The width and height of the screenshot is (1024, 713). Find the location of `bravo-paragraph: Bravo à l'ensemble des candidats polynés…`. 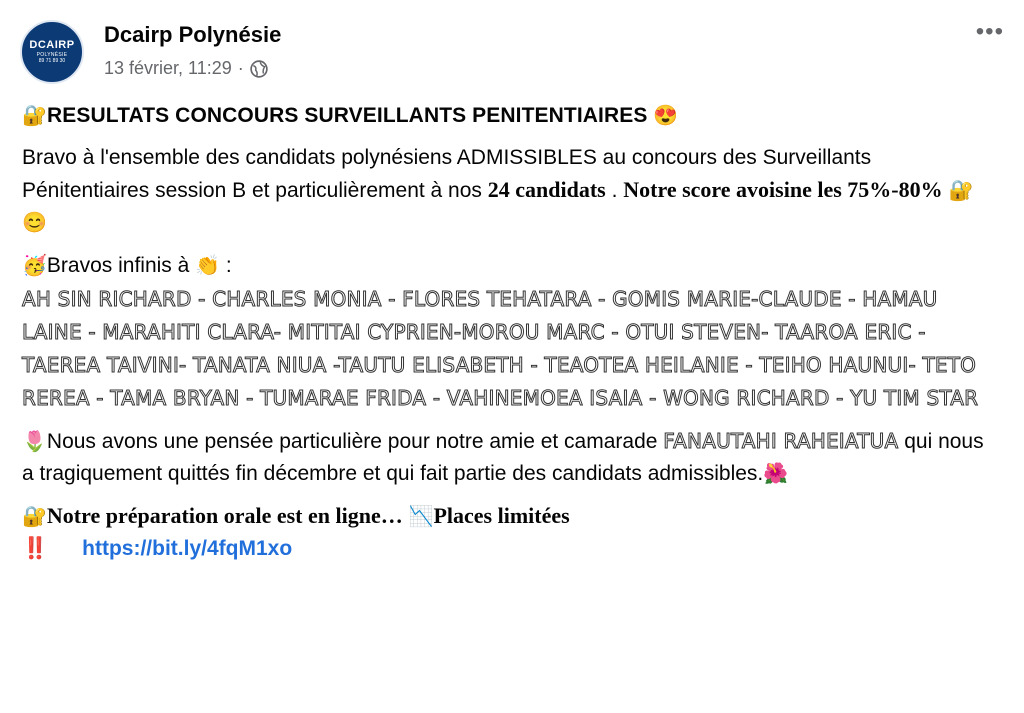

bravo-paragraph: Bravo à l'ensemble des candidats polynés… is located at coordinates (504, 190).